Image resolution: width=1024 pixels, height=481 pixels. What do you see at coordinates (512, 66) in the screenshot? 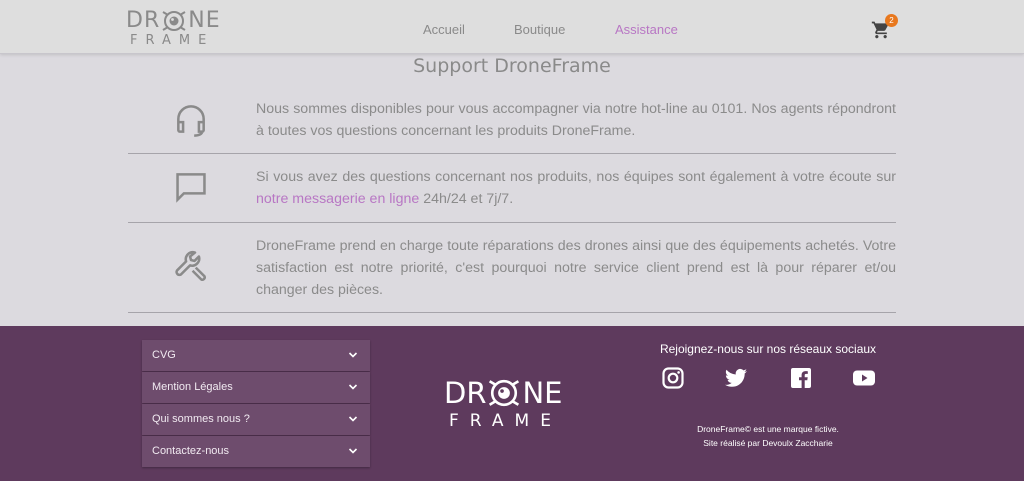
I see `page-title: Support DroneFrame` at bounding box center [512, 66].